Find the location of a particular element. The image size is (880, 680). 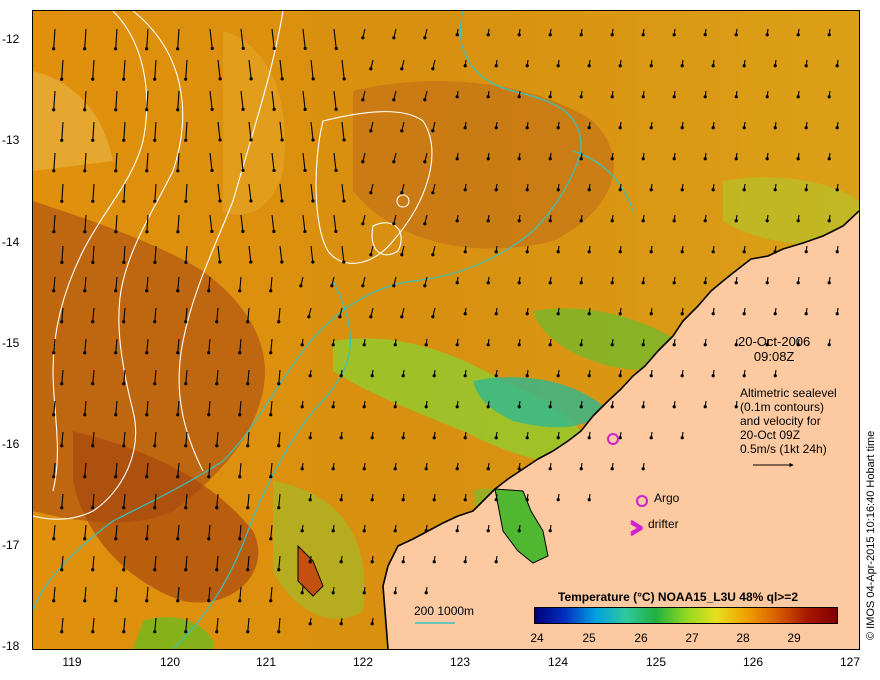

colorbar-tick: 27 is located at coordinates (692, 638).